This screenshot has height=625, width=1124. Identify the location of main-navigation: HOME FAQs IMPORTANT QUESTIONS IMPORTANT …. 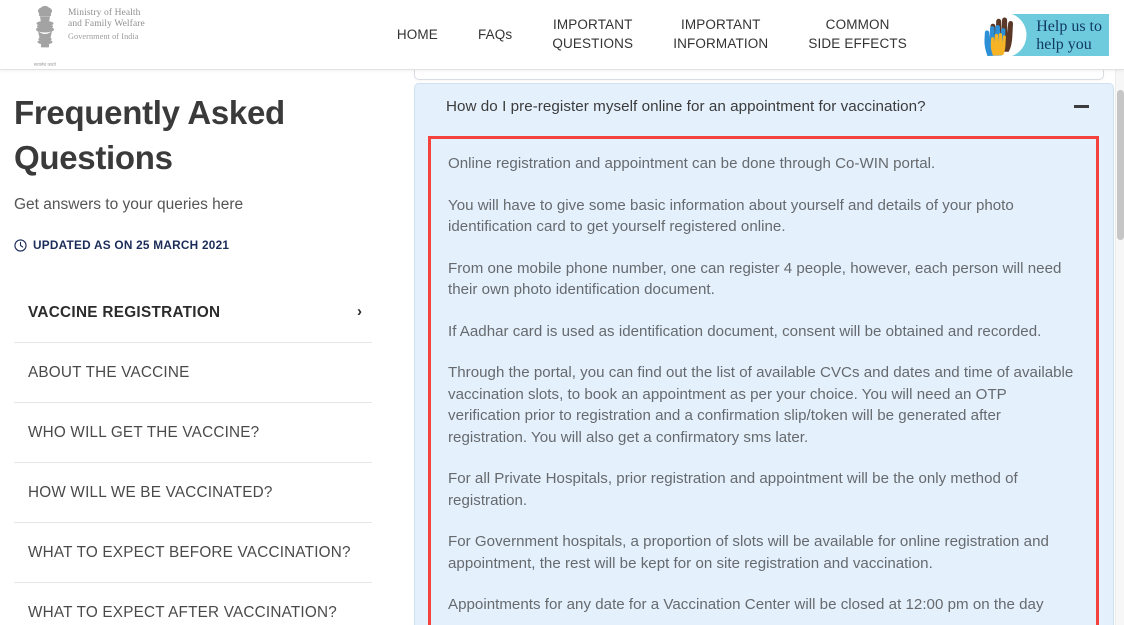
(652, 34).